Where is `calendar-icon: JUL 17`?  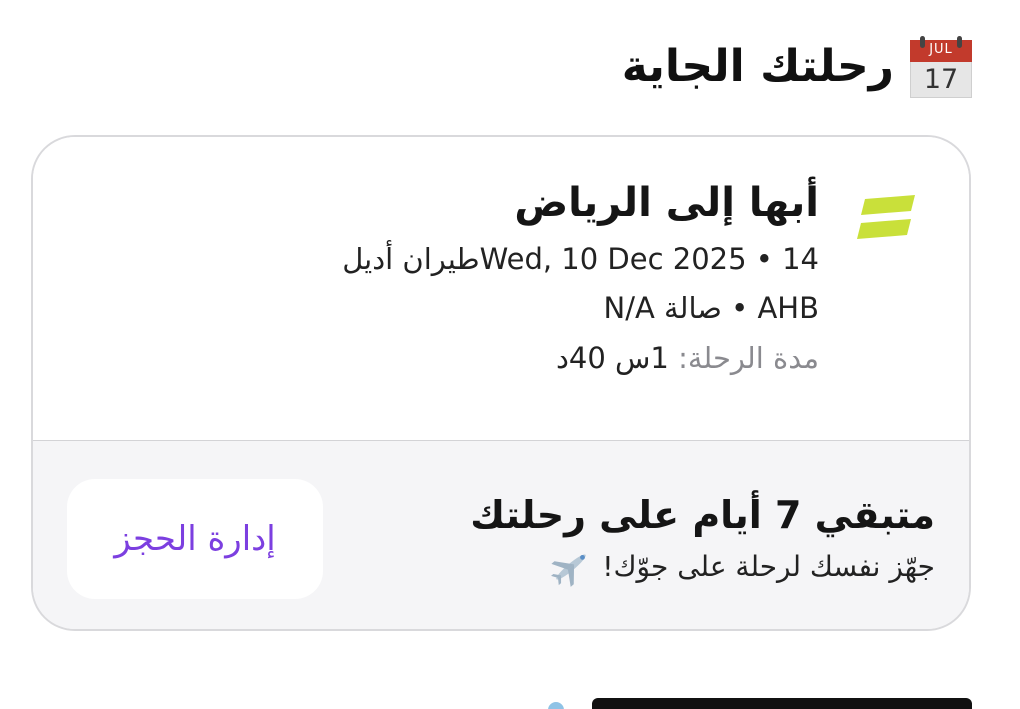
calendar-icon: JUL 17 is located at coordinates (941, 67).